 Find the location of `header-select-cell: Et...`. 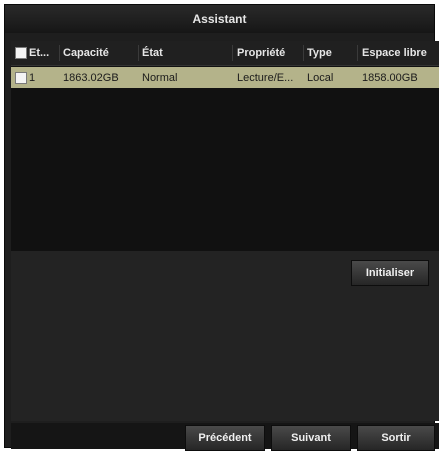

header-select-cell: Et... is located at coordinates (37, 53).